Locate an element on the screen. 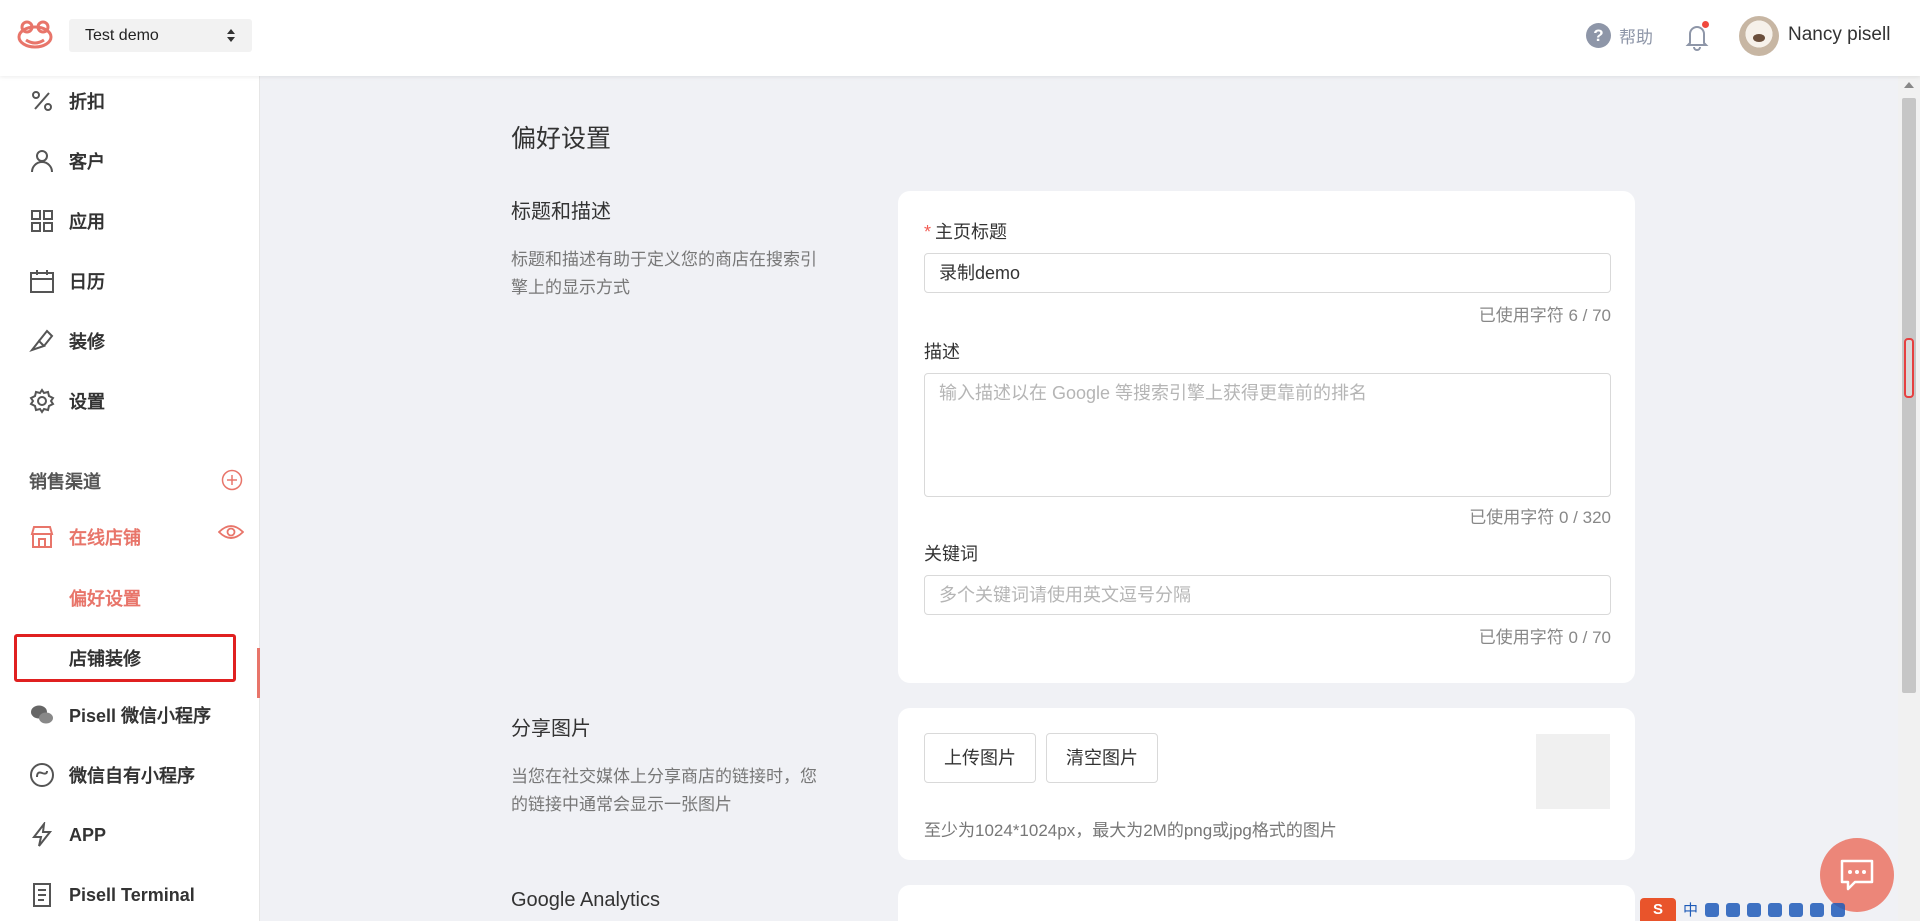  help-link: ? 帮助 is located at coordinates (1619, 35).